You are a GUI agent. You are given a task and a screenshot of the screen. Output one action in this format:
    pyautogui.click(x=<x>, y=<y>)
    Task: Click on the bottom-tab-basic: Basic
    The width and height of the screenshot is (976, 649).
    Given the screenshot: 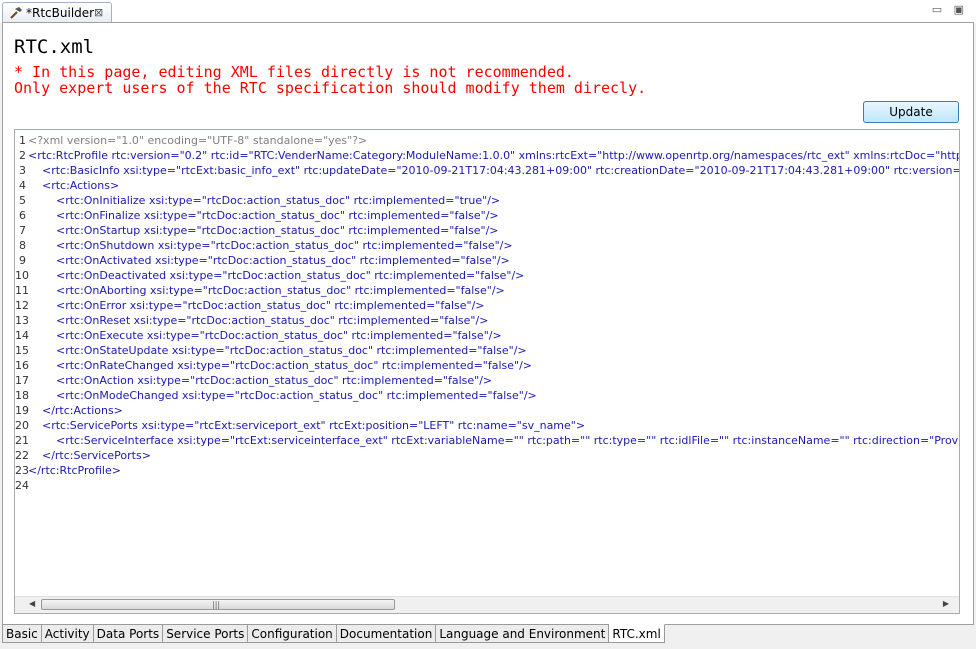 What is the action you would take?
    pyautogui.click(x=22, y=633)
    